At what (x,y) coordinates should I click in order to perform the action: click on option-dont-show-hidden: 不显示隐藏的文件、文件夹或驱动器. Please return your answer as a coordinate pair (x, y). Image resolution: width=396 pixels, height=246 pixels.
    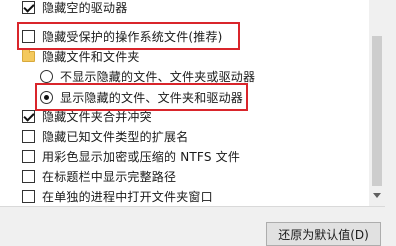
    Looking at the image, I should click on (212, 76).